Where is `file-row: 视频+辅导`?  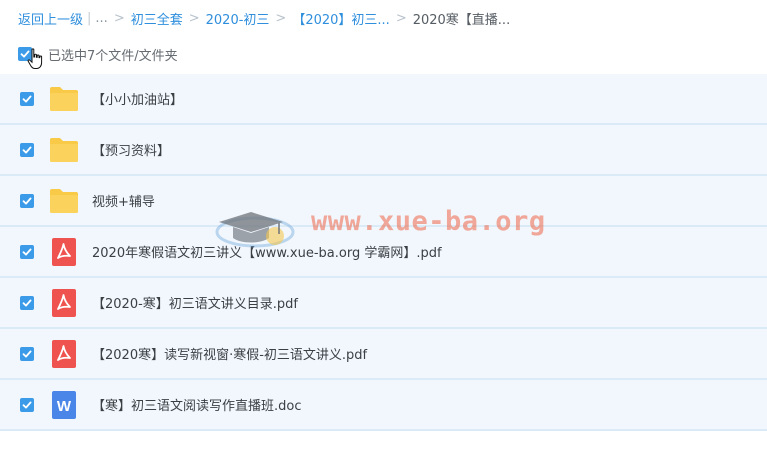 file-row: 视频+辅导 is located at coordinates (383, 201).